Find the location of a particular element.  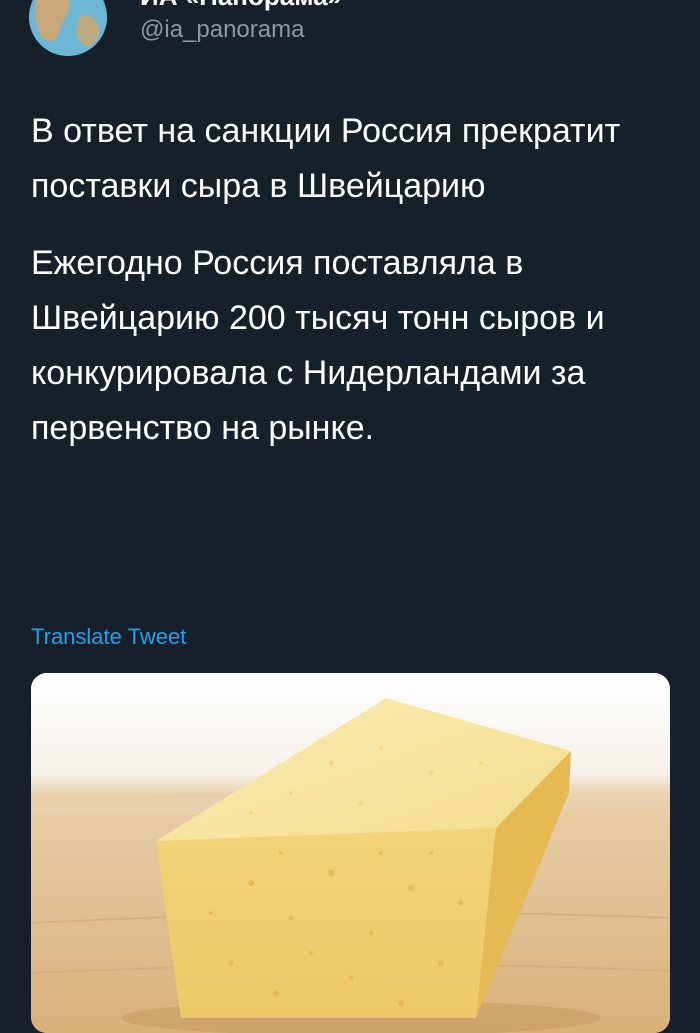

tweet-header: ИА «Панорама» @ia_panorama is located at coordinates (350, 40).